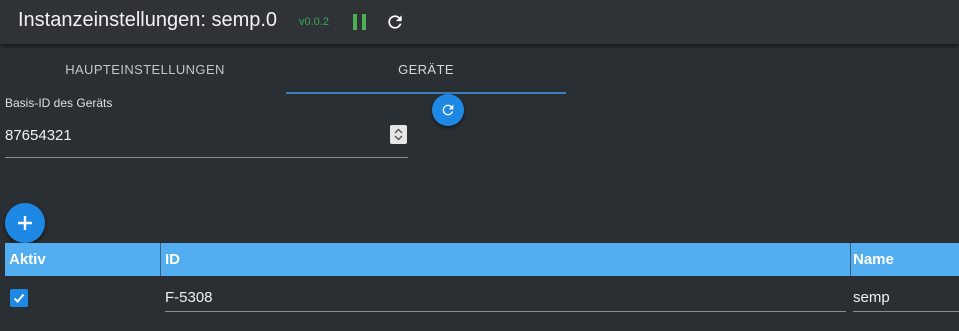 Image resolution: width=959 pixels, height=331 pixels. What do you see at coordinates (148, 20) in the screenshot?
I see `page-title: Instanzeinstellungen: semp.0` at bounding box center [148, 20].